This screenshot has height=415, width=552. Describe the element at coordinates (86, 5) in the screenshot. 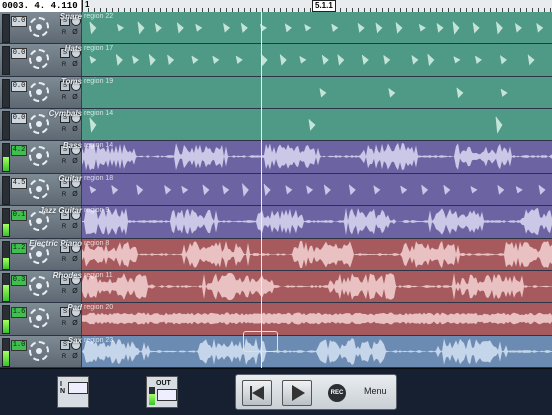

I see `ruler-marker: 1` at that location.